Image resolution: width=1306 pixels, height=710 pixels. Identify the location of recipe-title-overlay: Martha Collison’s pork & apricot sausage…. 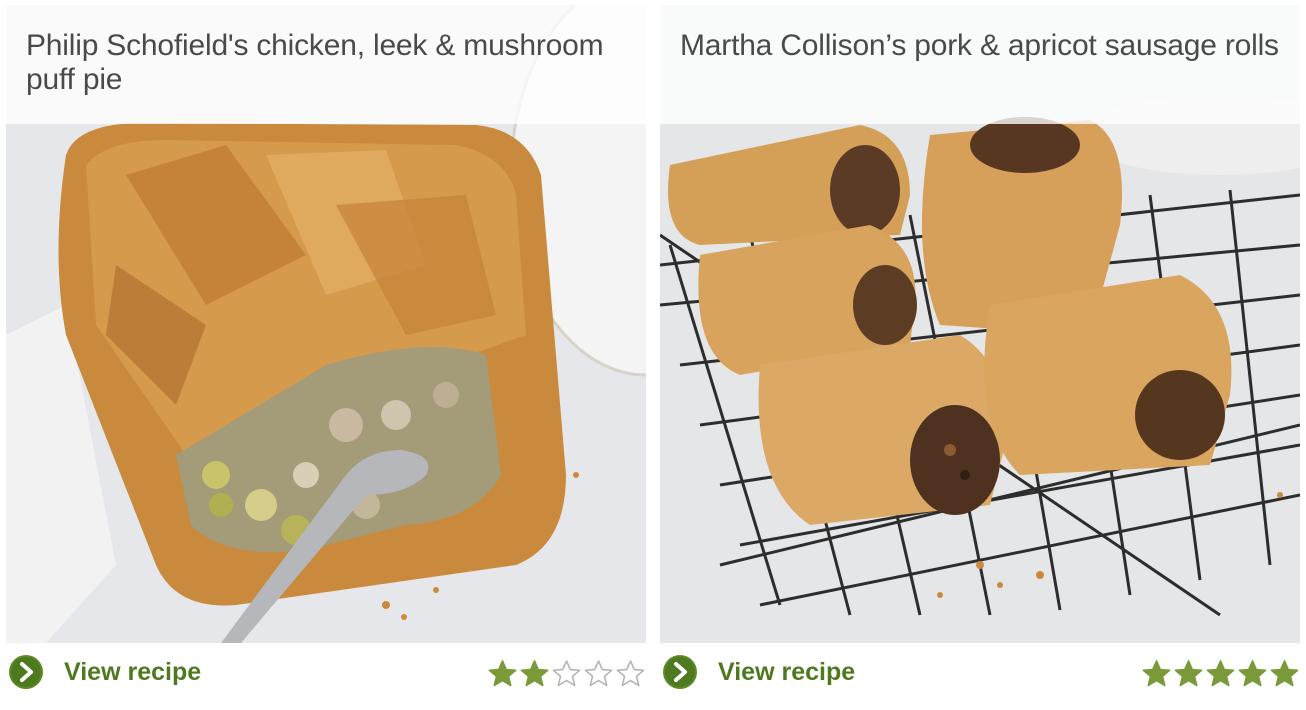
(980, 64).